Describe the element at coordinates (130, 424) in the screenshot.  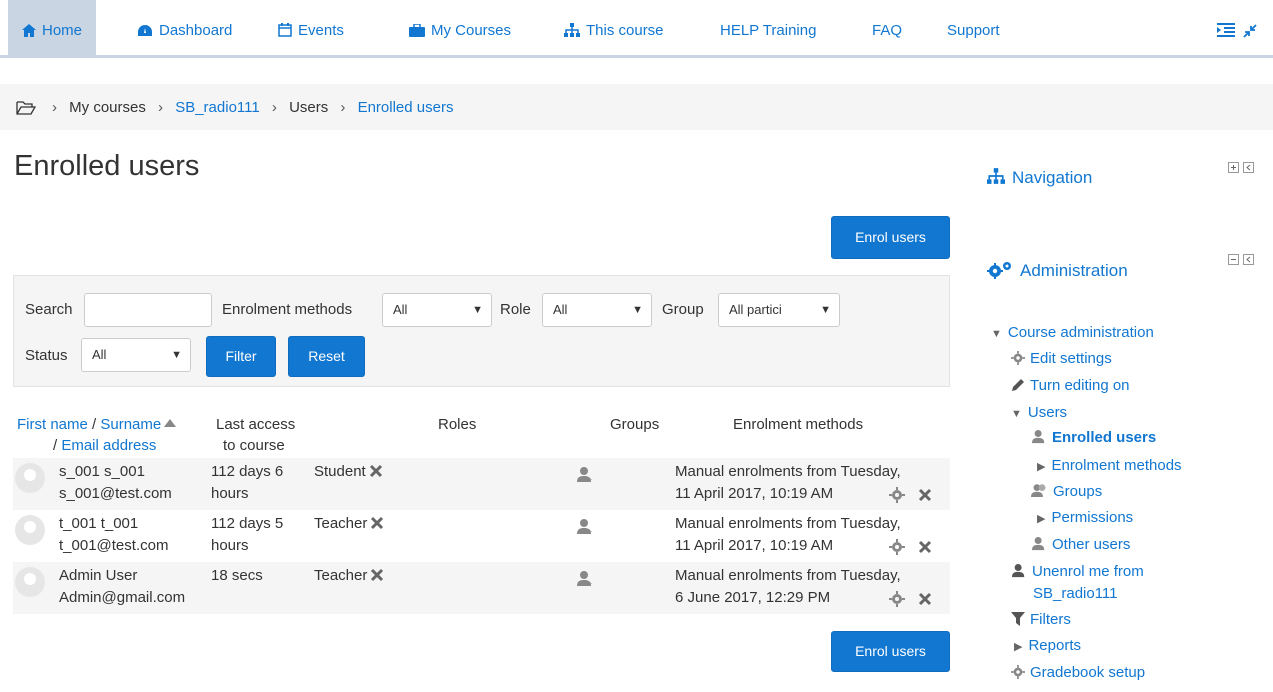
I see `sort-surname: Surname` at that location.